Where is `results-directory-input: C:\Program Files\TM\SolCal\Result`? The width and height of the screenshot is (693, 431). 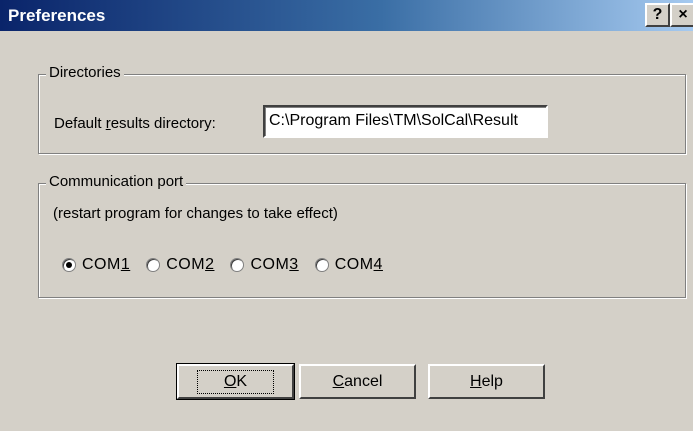 results-directory-input: C:\Program Files\TM\SolCal\Result is located at coordinates (405, 121).